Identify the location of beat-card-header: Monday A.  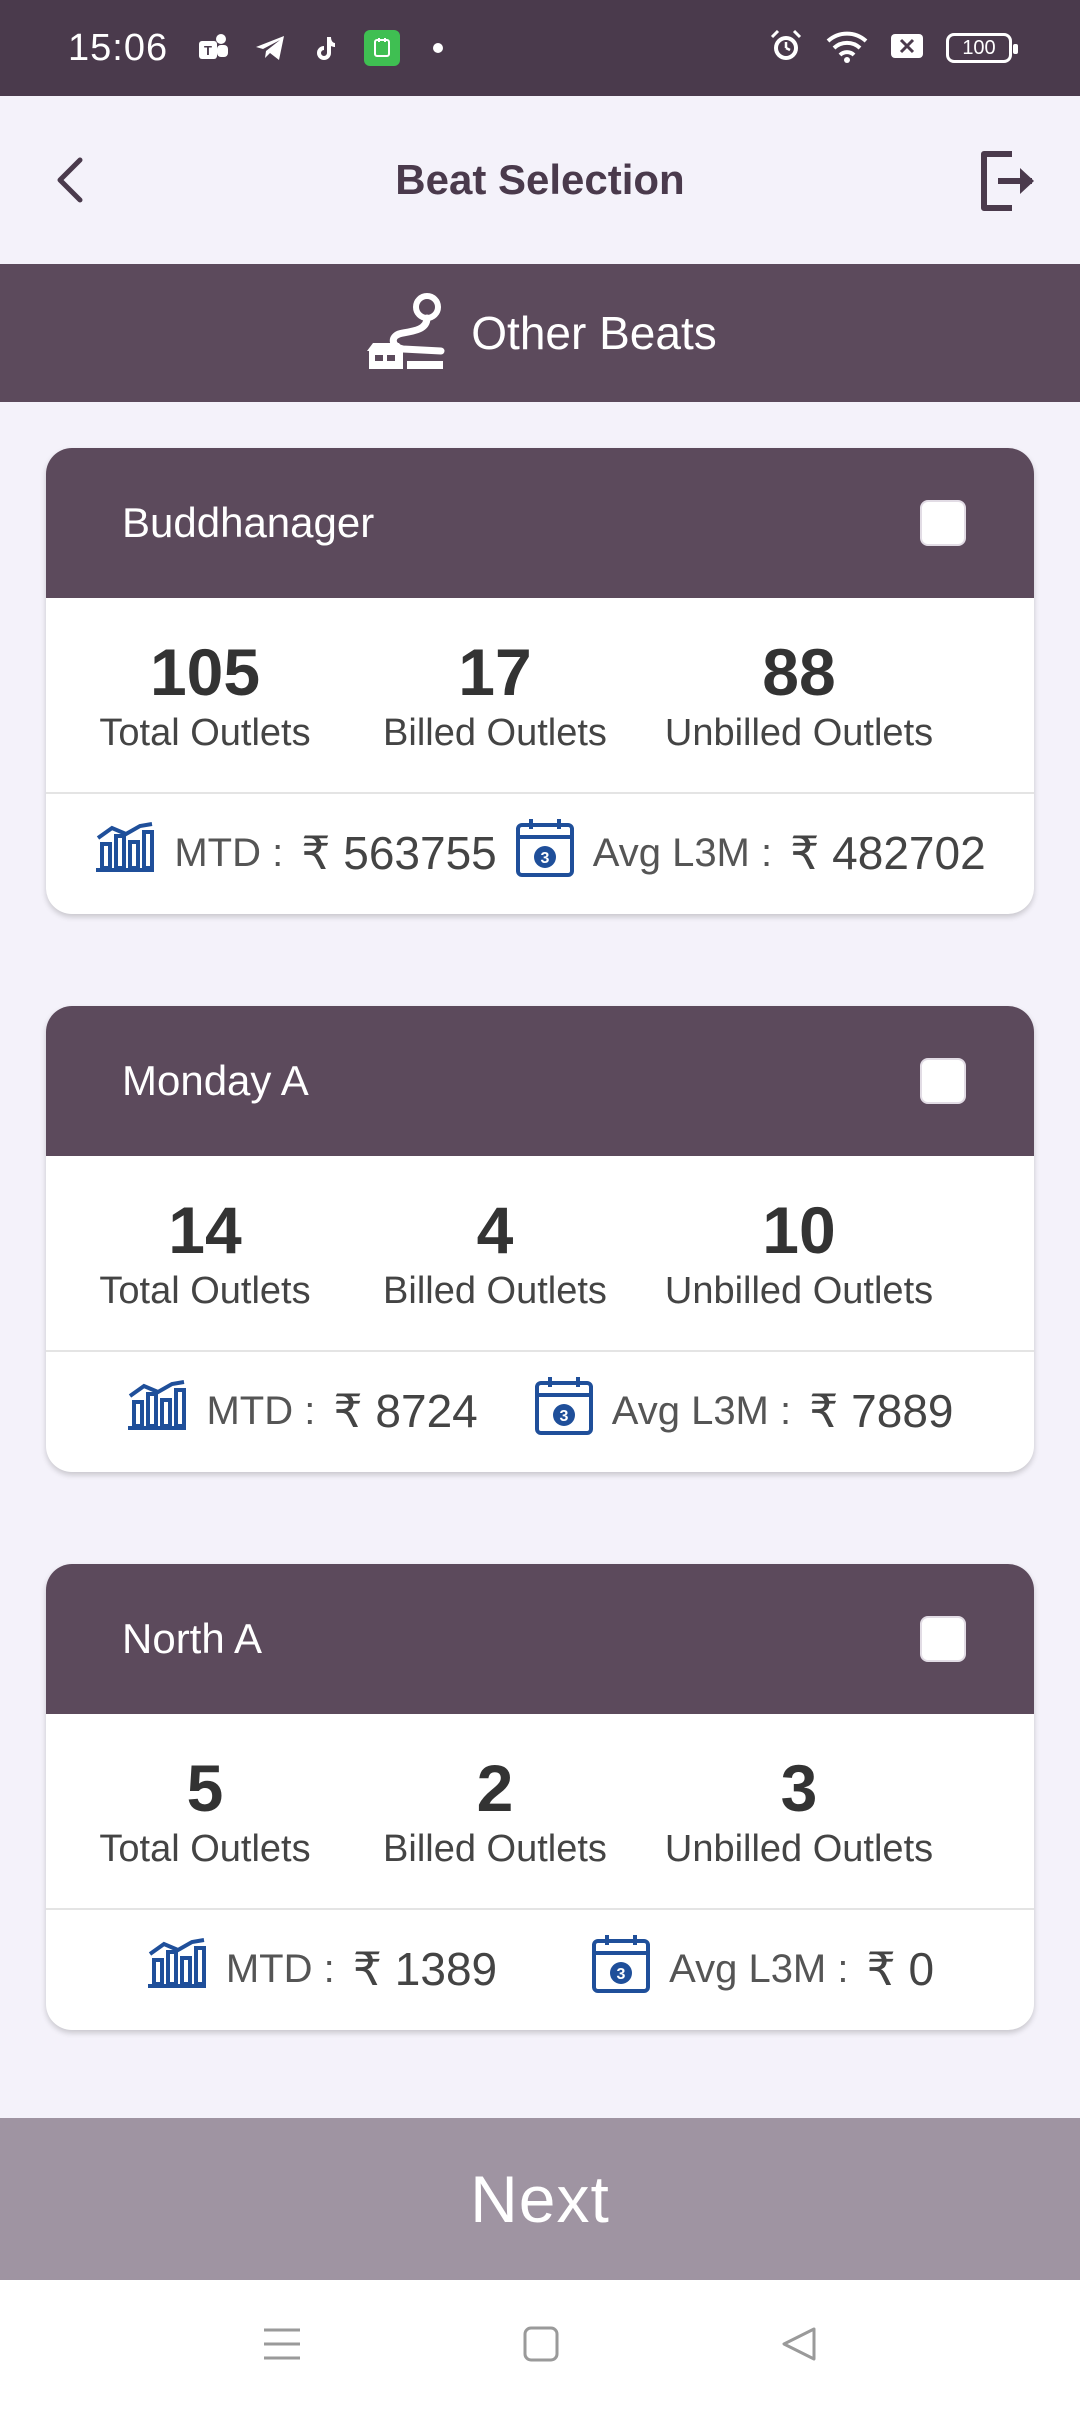
(540, 1081).